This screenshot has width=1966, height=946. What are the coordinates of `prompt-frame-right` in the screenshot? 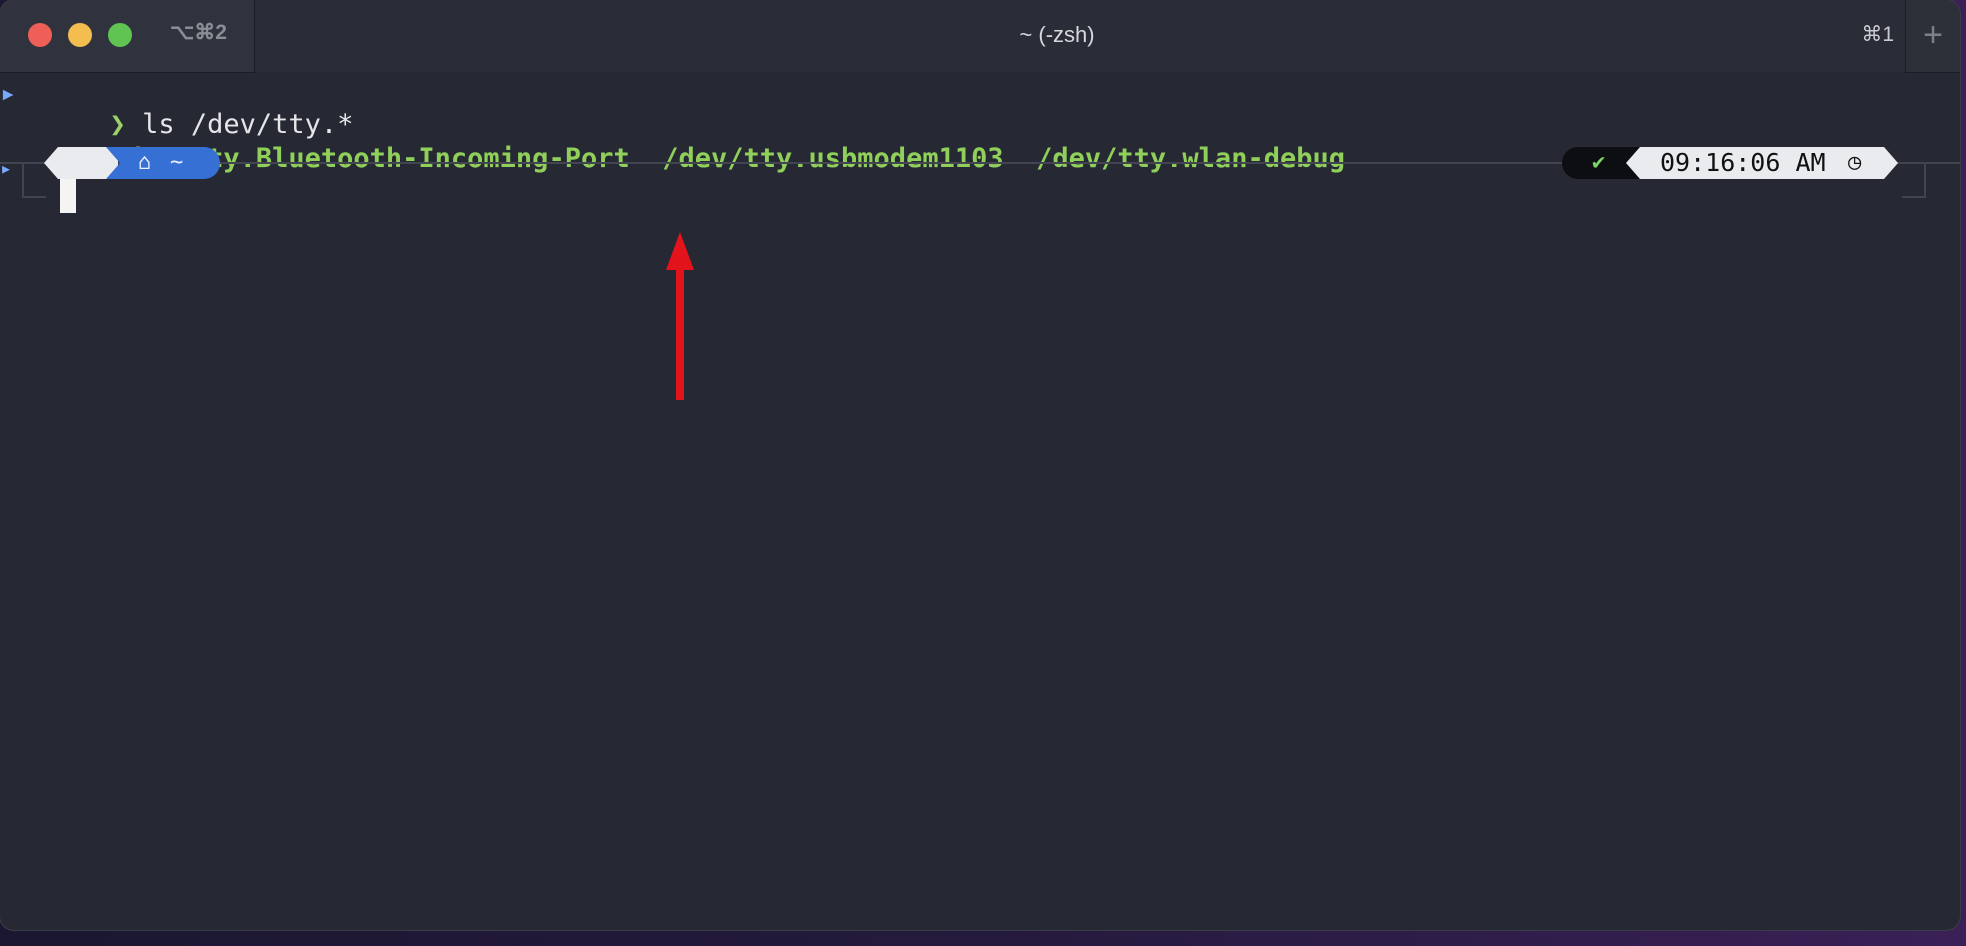 It's located at (1914, 180).